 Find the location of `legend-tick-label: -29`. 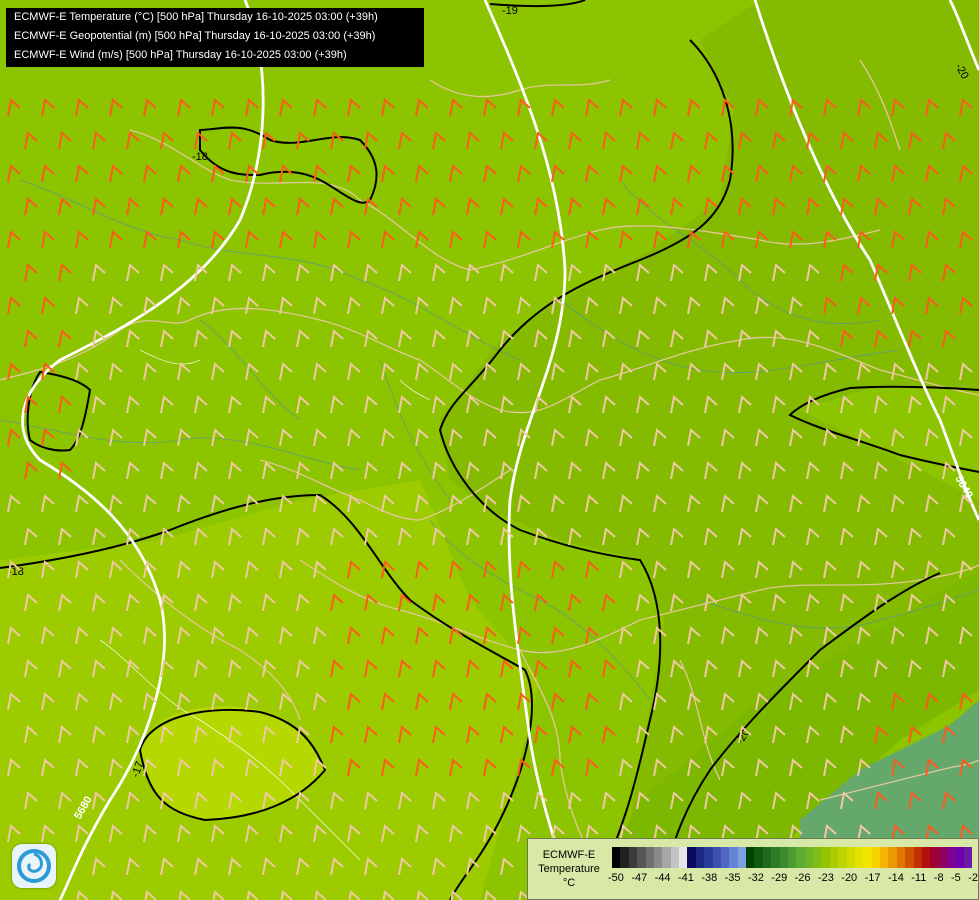

legend-tick-label: -29 is located at coordinates (779, 878).